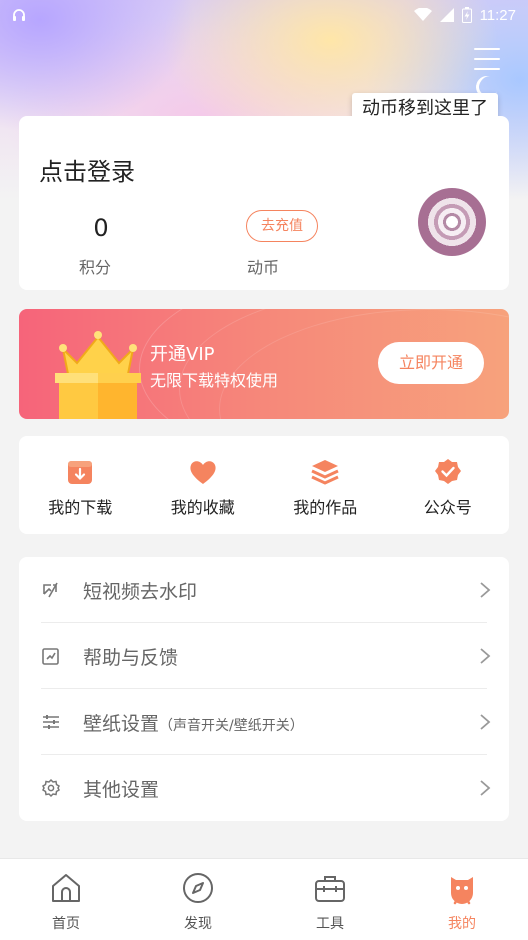  I want to click on watermark-remove-icon, so click(50, 590).